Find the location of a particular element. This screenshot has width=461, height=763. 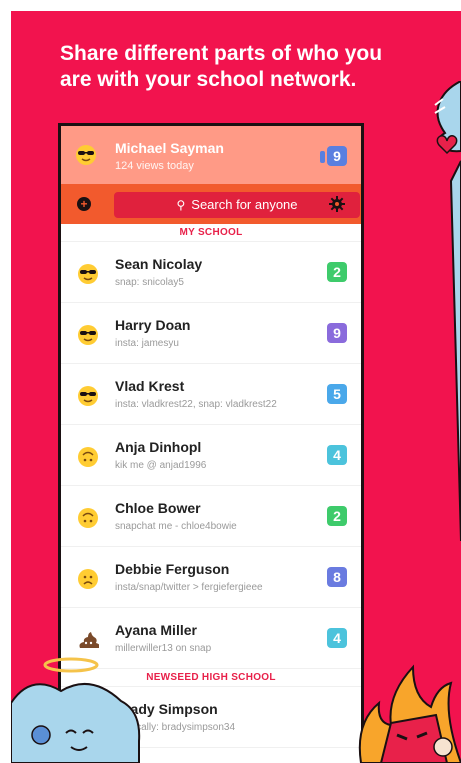

person-name: Ayana Miller is located at coordinates (156, 630).